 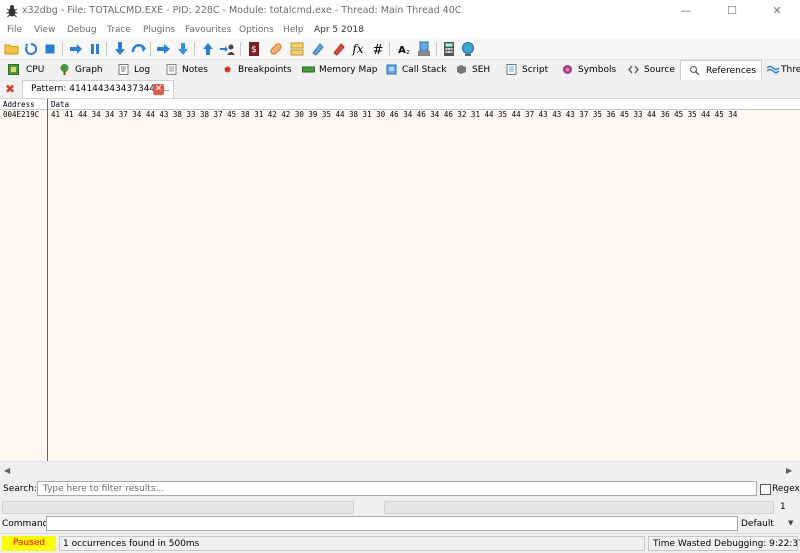 I want to click on tab-log: Log, so click(x=136, y=70).